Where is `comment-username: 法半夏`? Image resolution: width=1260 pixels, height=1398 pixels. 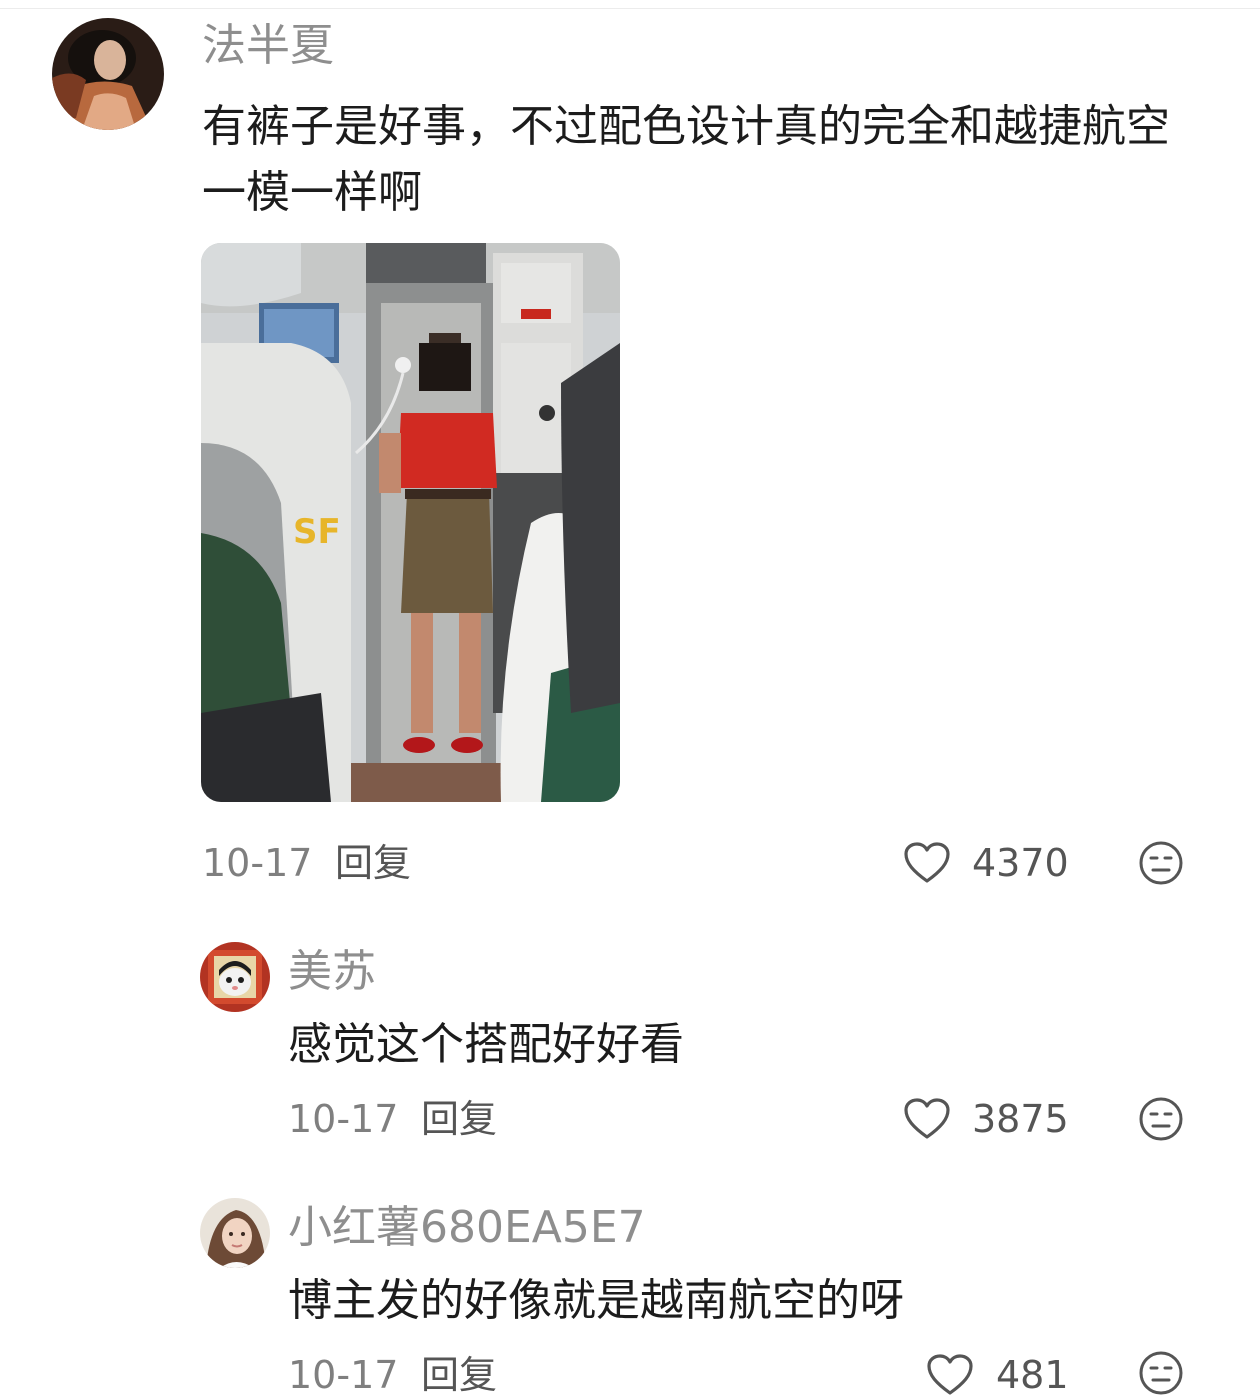 comment-username: 法半夏 is located at coordinates (268, 46).